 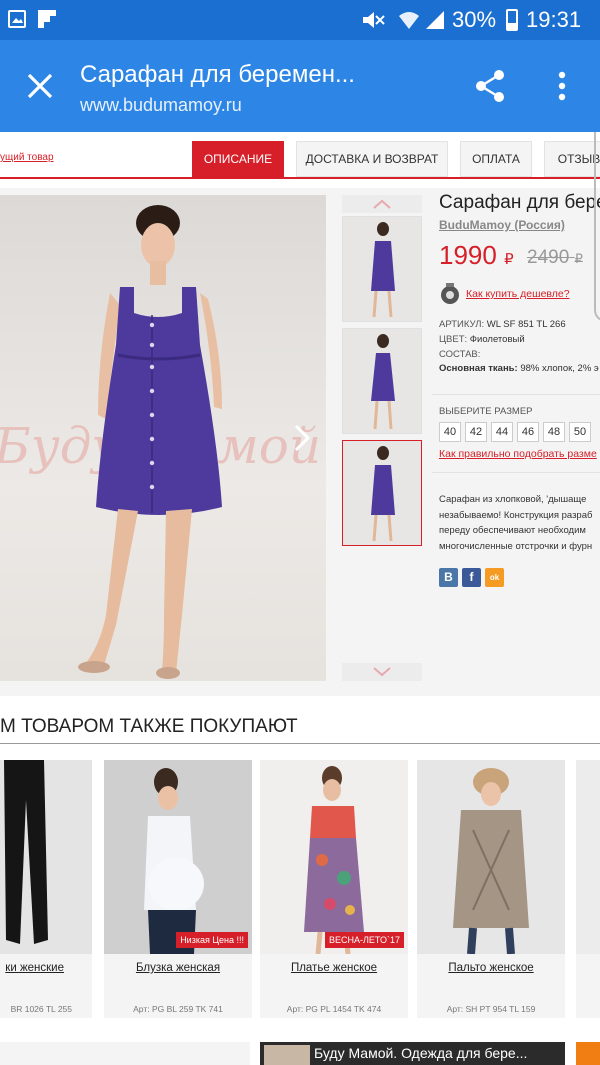 What do you see at coordinates (450, 293) in the screenshot?
I see `piggy-bank-icon` at bounding box center [450, 293].